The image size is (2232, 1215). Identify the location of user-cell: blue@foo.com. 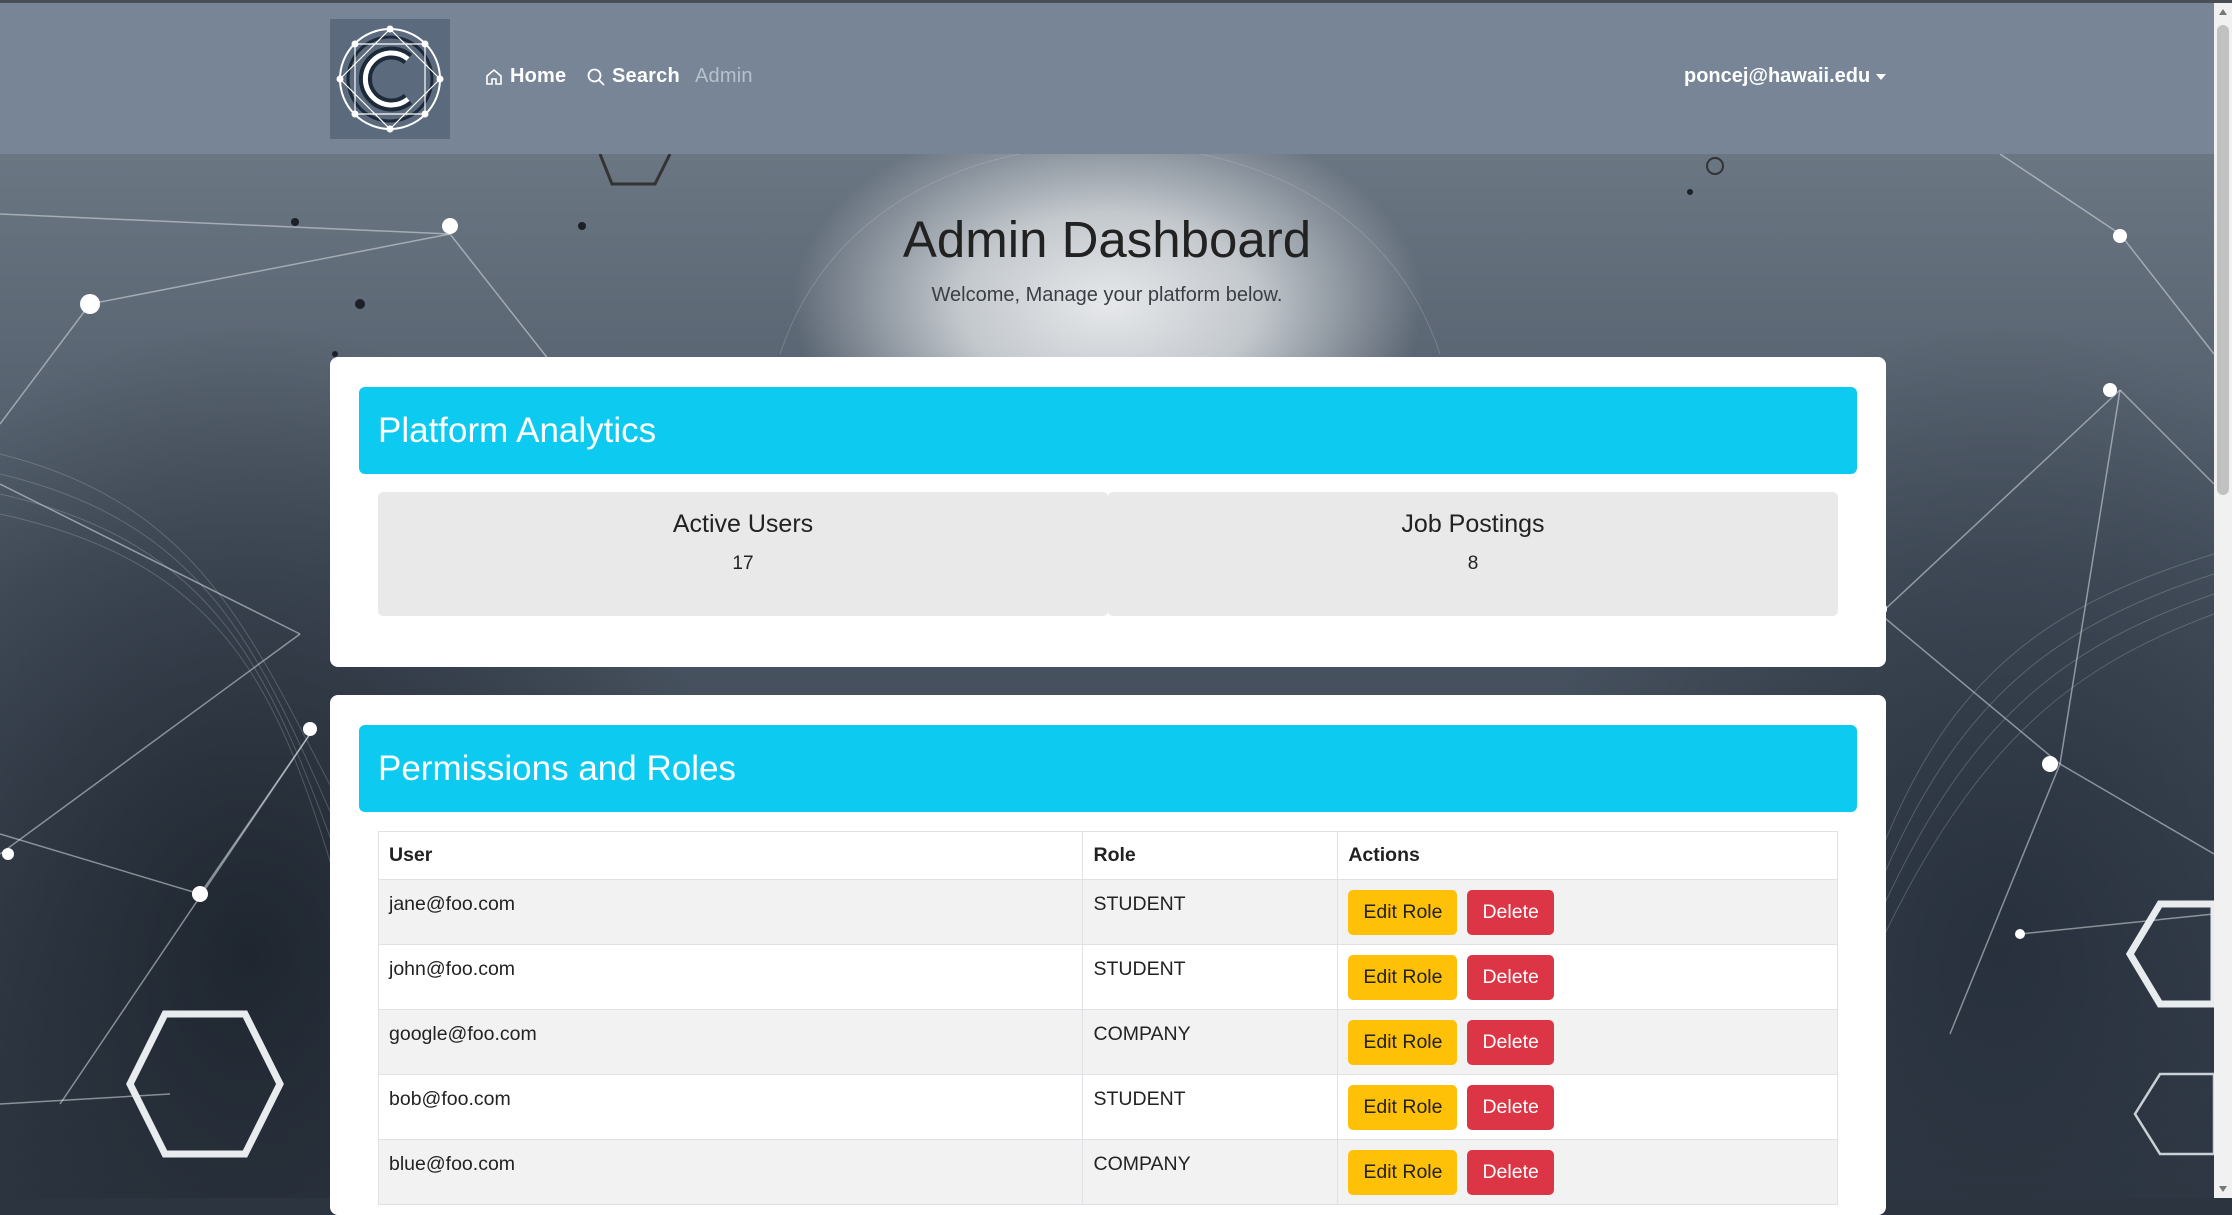
(730, 1172).